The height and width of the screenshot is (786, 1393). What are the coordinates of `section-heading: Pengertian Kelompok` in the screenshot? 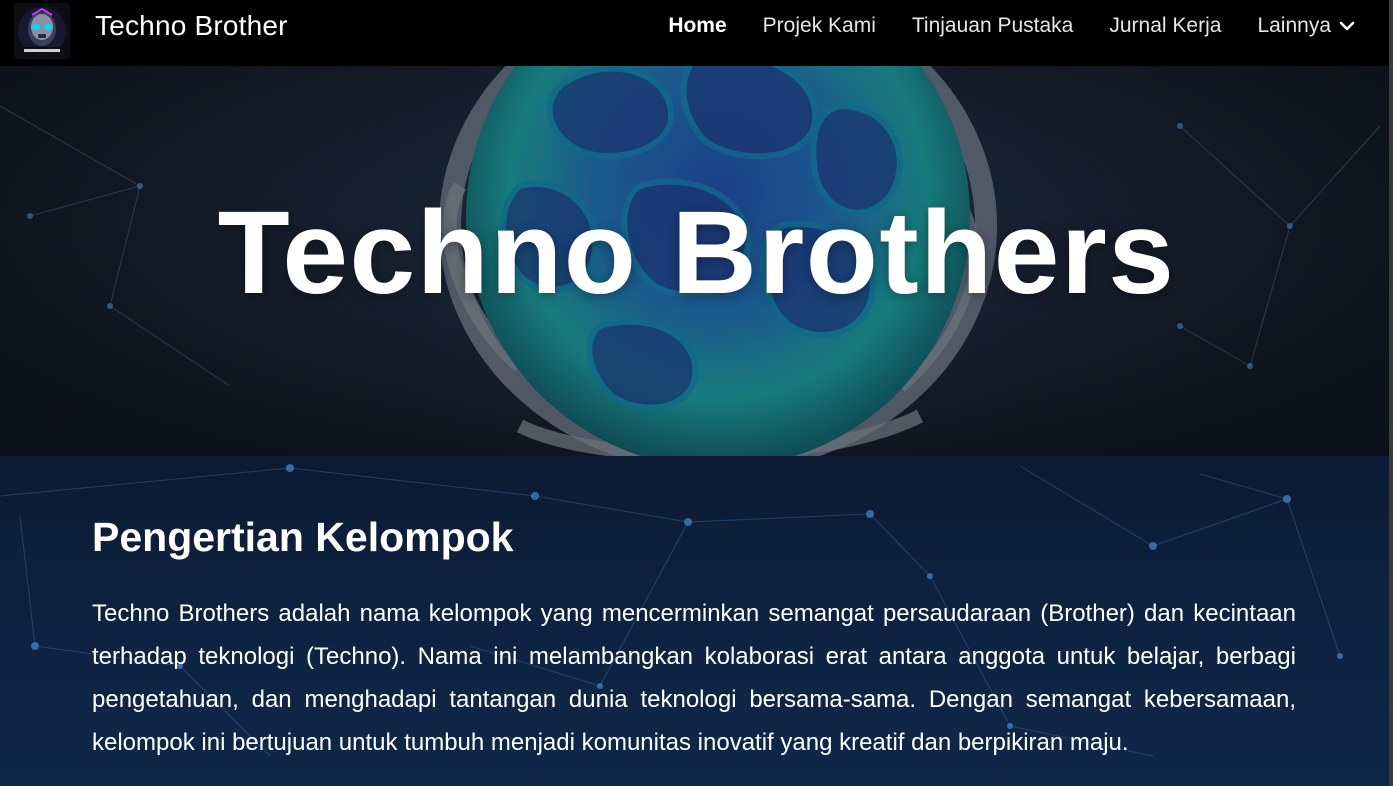 It's located at (303, 537).